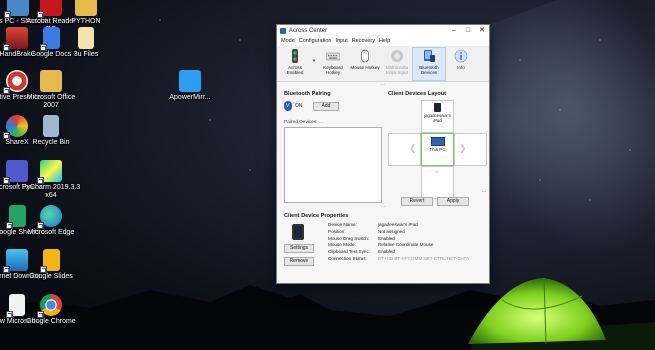  Describe the element at coordinates (307, 94) in the screenshot. I see `bluetooth-pairing-title: Bluetooth Pairing` at that location.